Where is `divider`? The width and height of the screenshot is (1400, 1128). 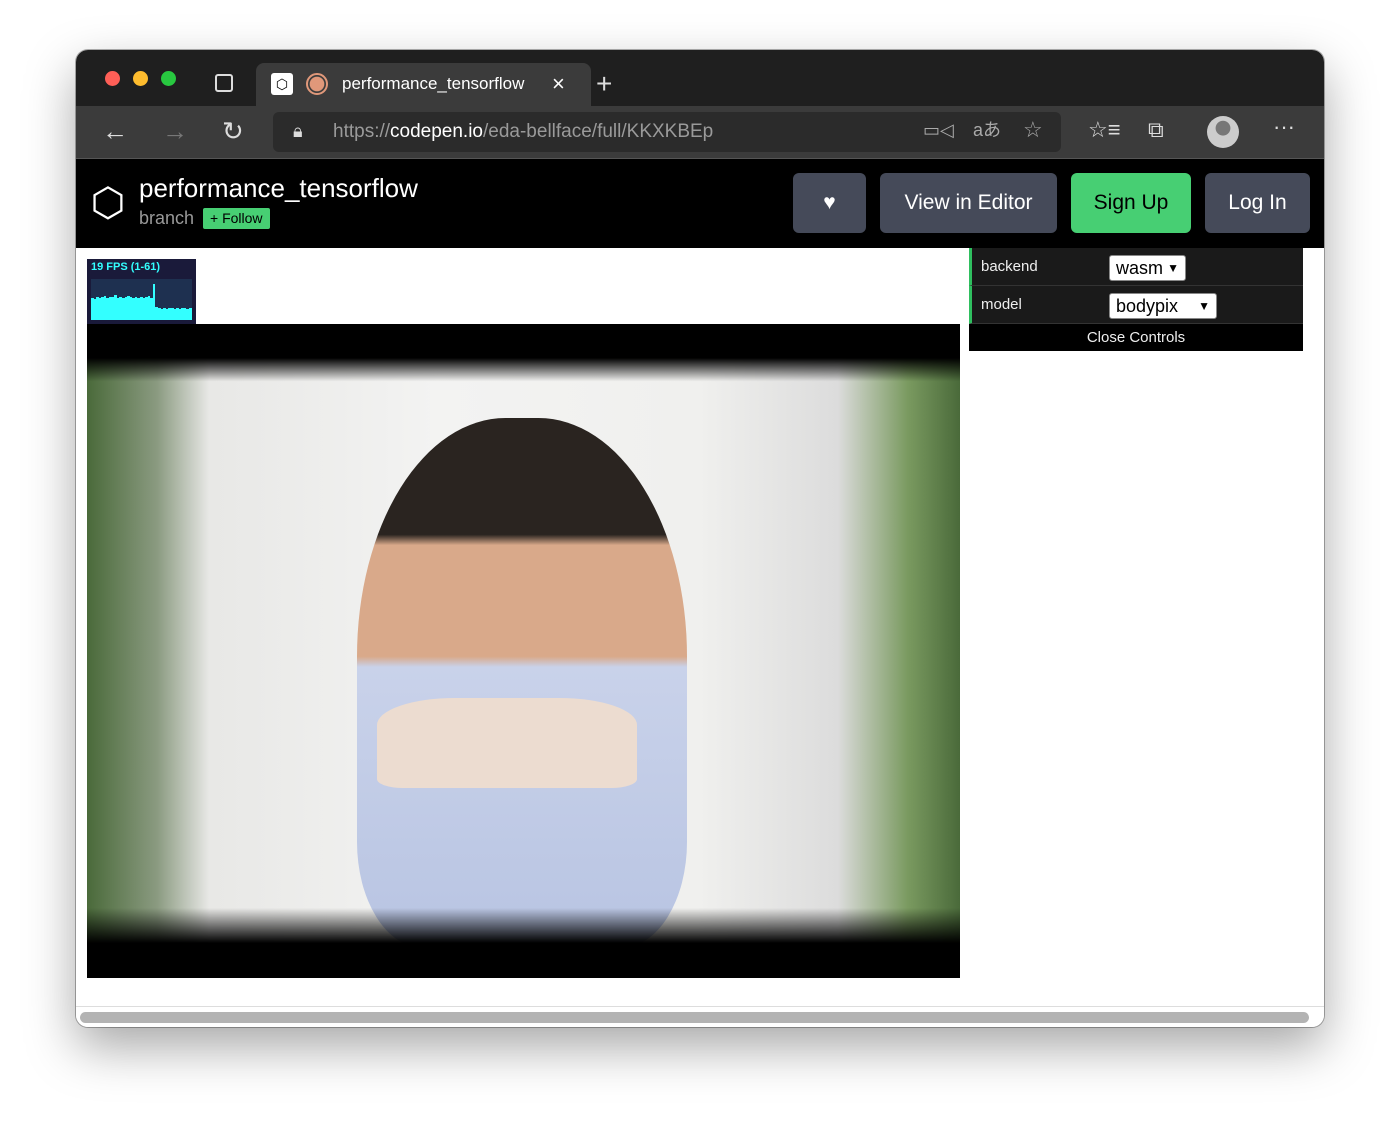
divider is located at coordinates (700, 1006).